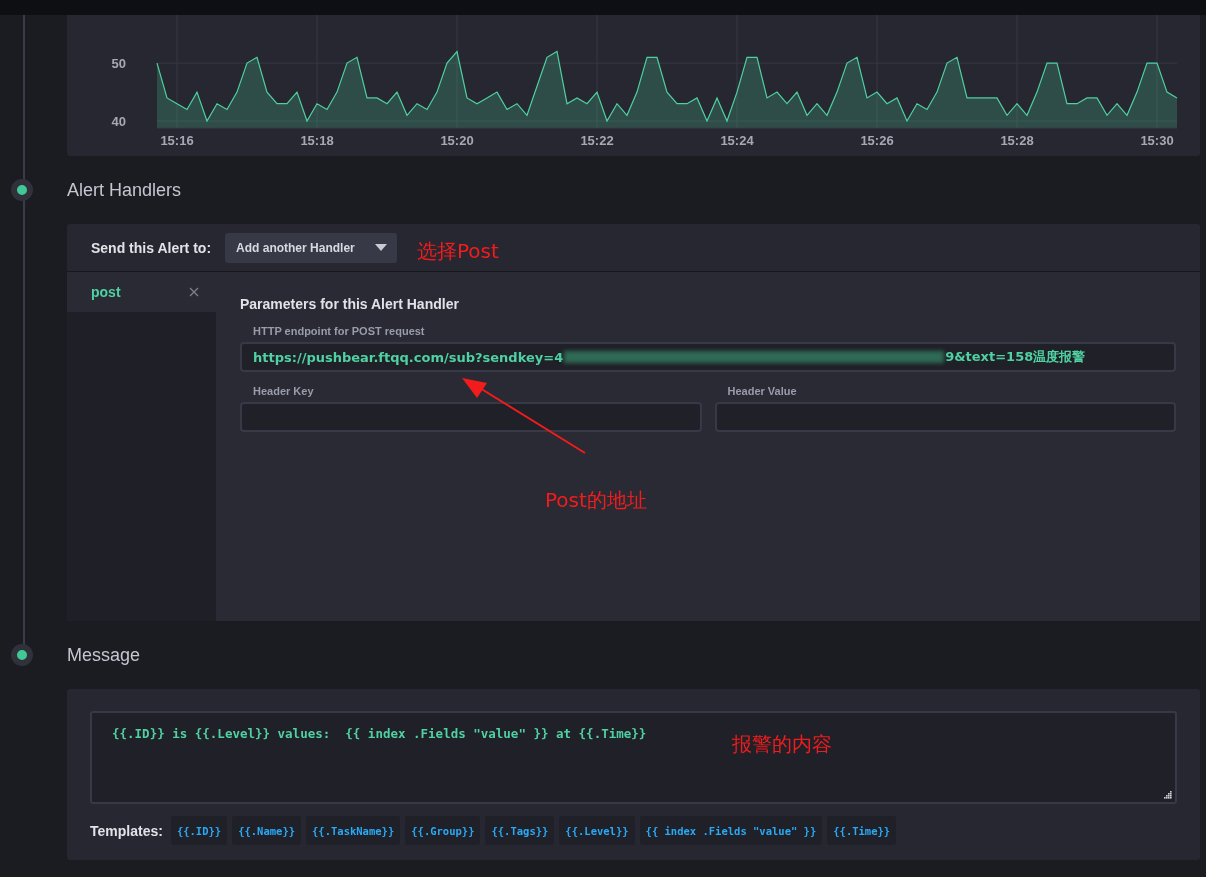 The image size is (1206, 877). I want to click on send-label: Send this Alert to:, so click(151, 247).